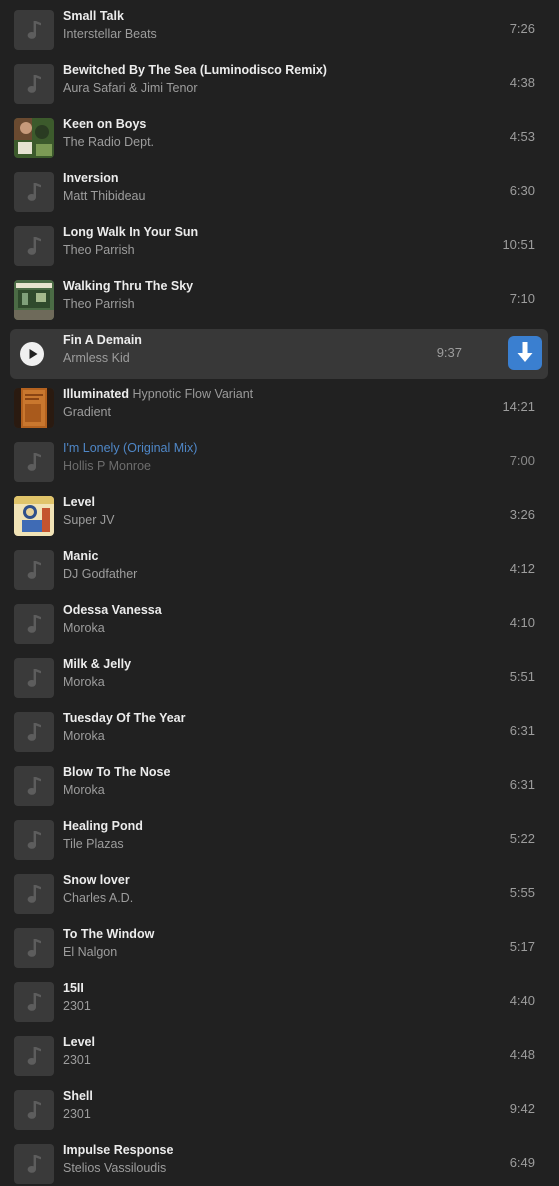  I want to click on track-row: Shell 2301 9:42, so click(279, 1110).